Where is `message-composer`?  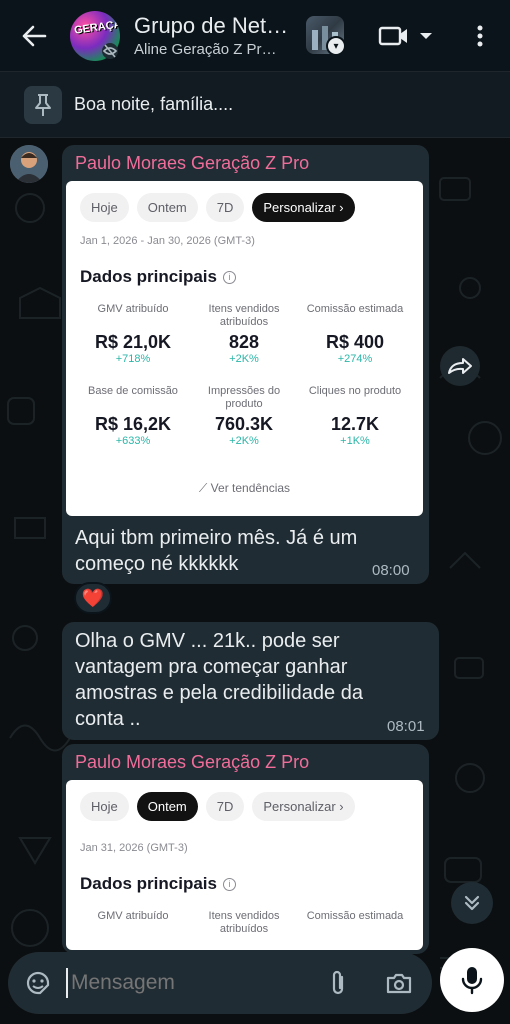
message-composer is located at coordinates (220, 983).